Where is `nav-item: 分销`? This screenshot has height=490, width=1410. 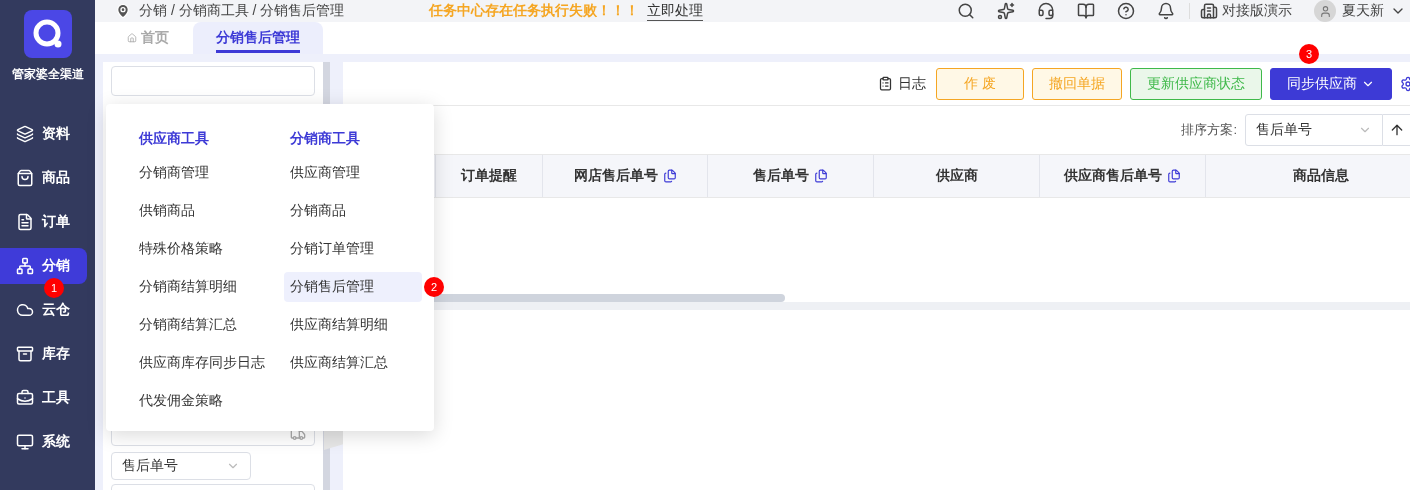
nav-item: 分销 is located at coordinates (43, 266).